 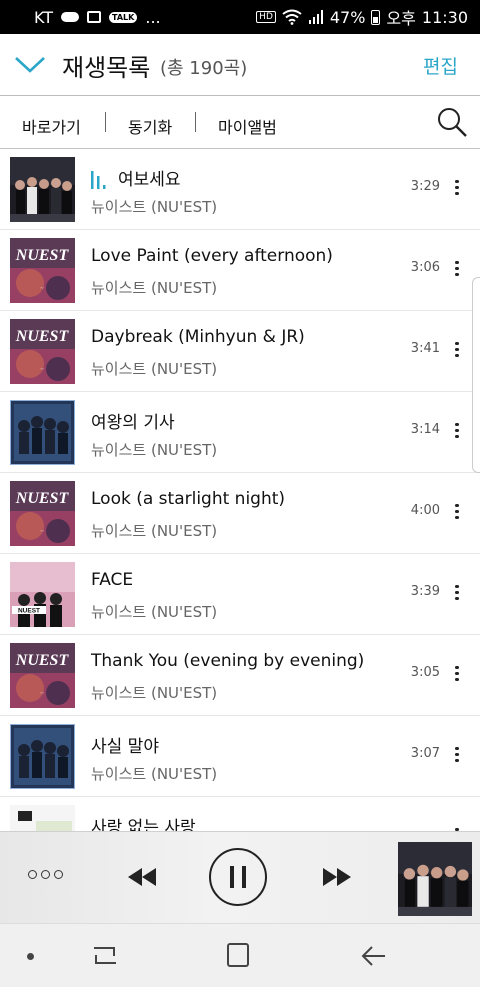 I want to click on battery-icon, so click(x=376, y=17).